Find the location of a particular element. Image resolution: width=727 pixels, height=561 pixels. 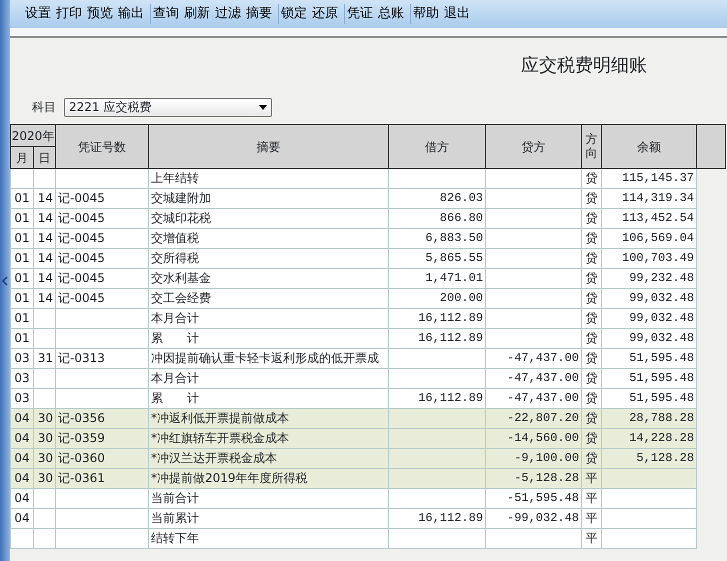

table-cell: *冲红旗轿车开票税金成本 is located at coordinates (268, 438).